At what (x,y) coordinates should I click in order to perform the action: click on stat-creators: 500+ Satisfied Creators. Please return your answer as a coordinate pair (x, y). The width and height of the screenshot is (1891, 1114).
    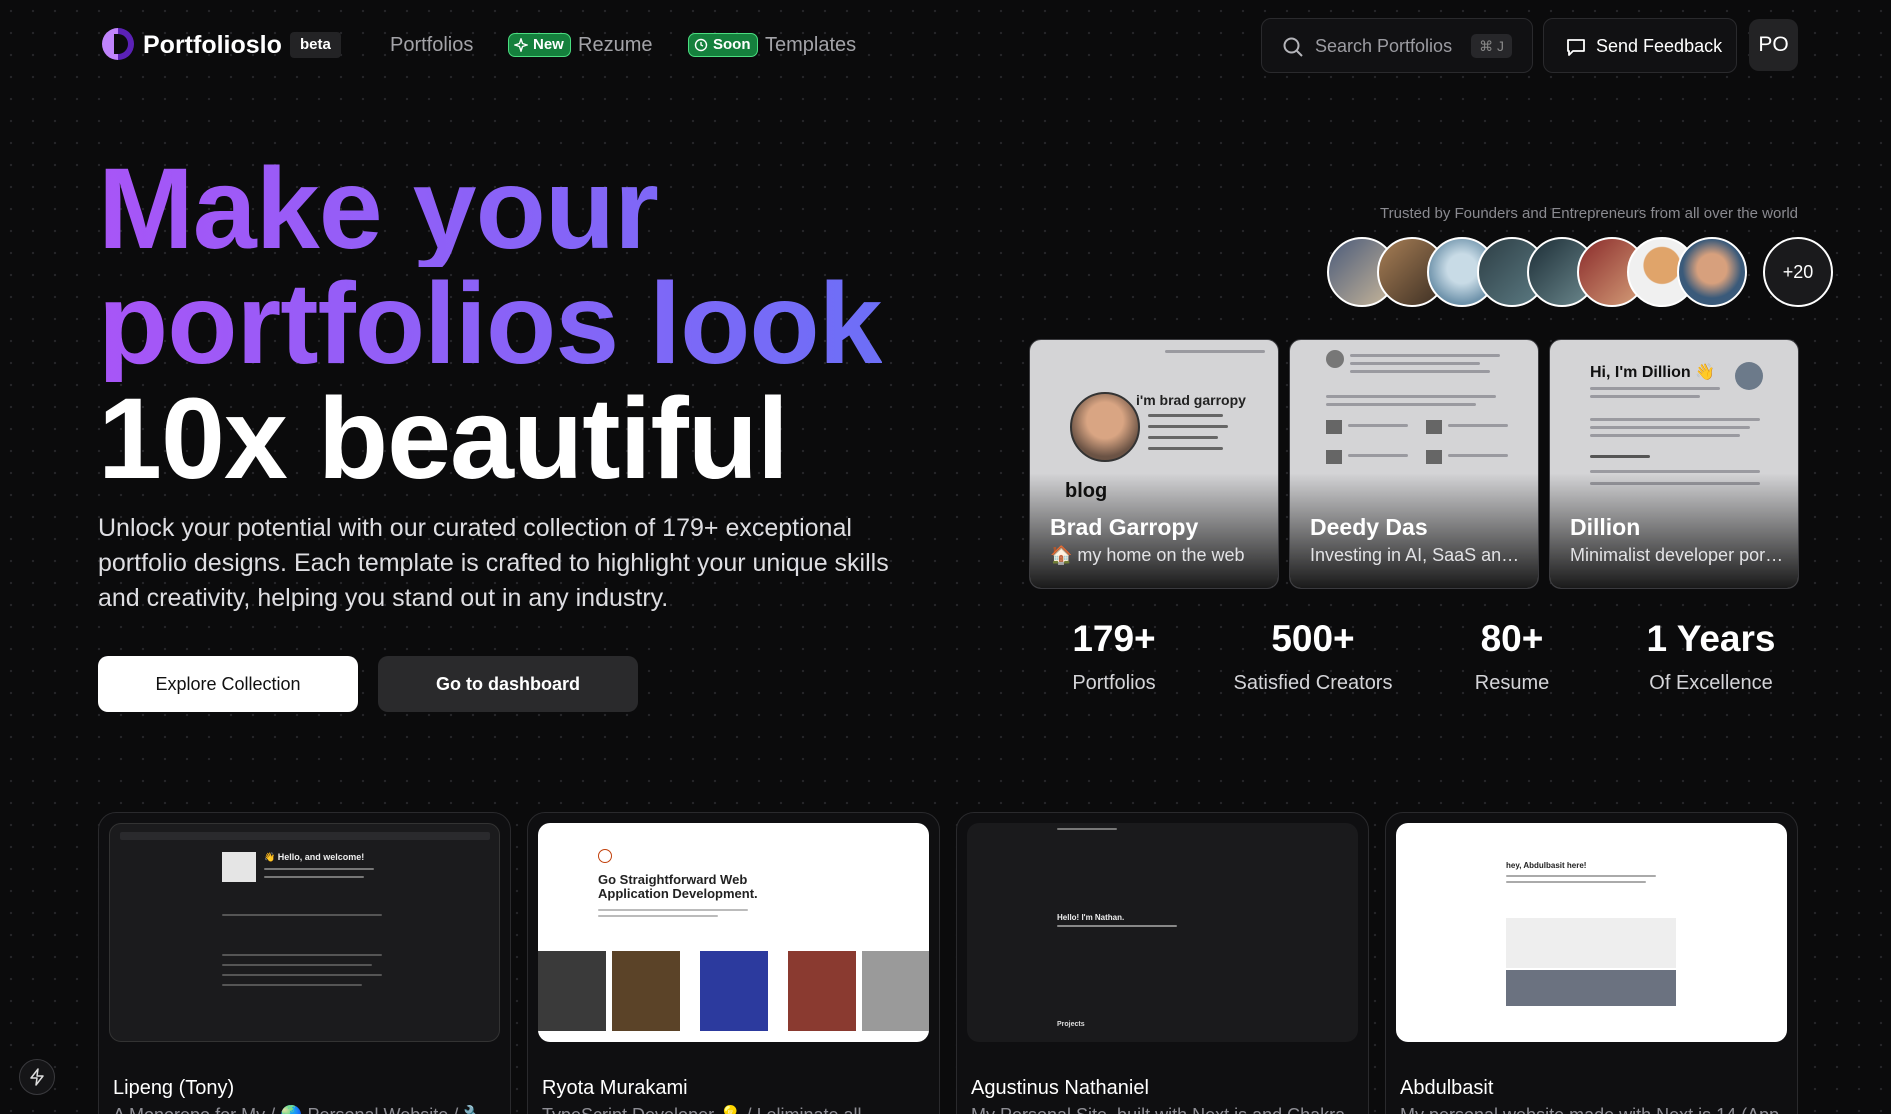
    Looking at the image, I should click on (1313, 656).